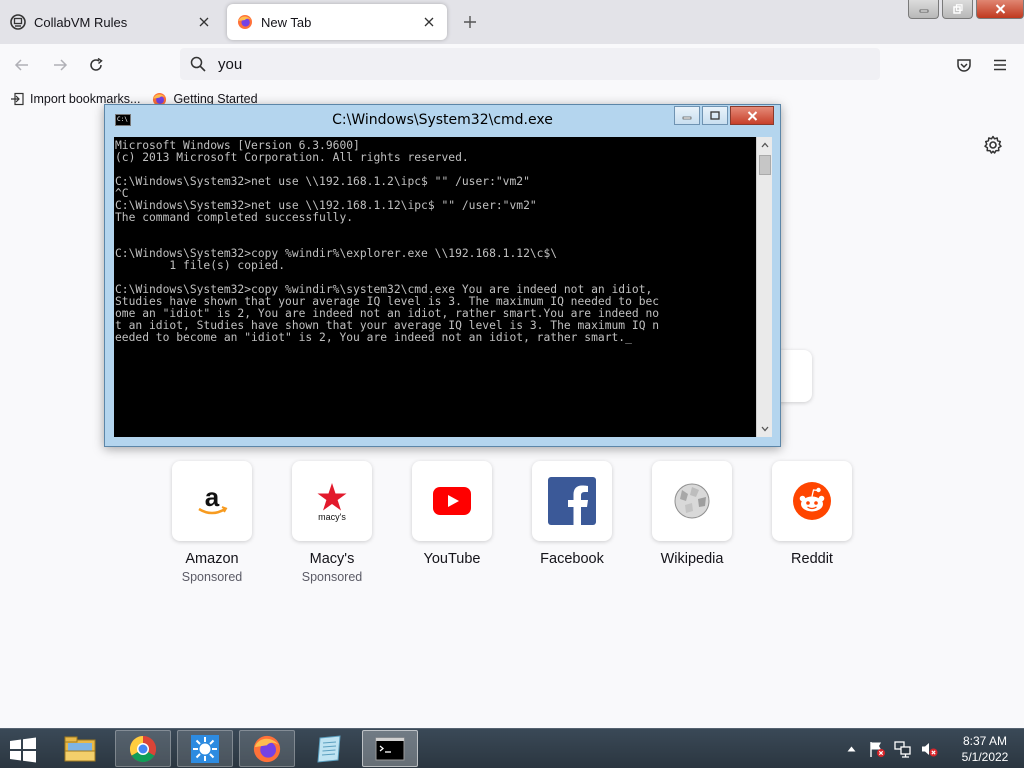  I want to click on system-tray: 8:37 AM 5/1/2022, so click(931, 748).